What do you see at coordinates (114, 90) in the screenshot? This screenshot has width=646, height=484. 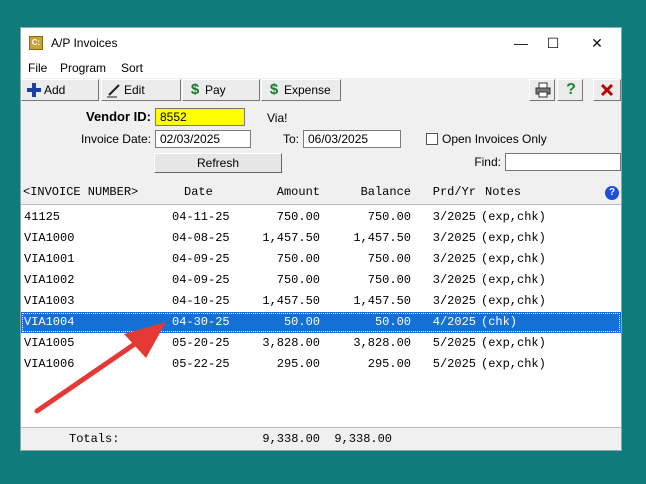 I see `pencil-icon` at bounding box center [114, 90].